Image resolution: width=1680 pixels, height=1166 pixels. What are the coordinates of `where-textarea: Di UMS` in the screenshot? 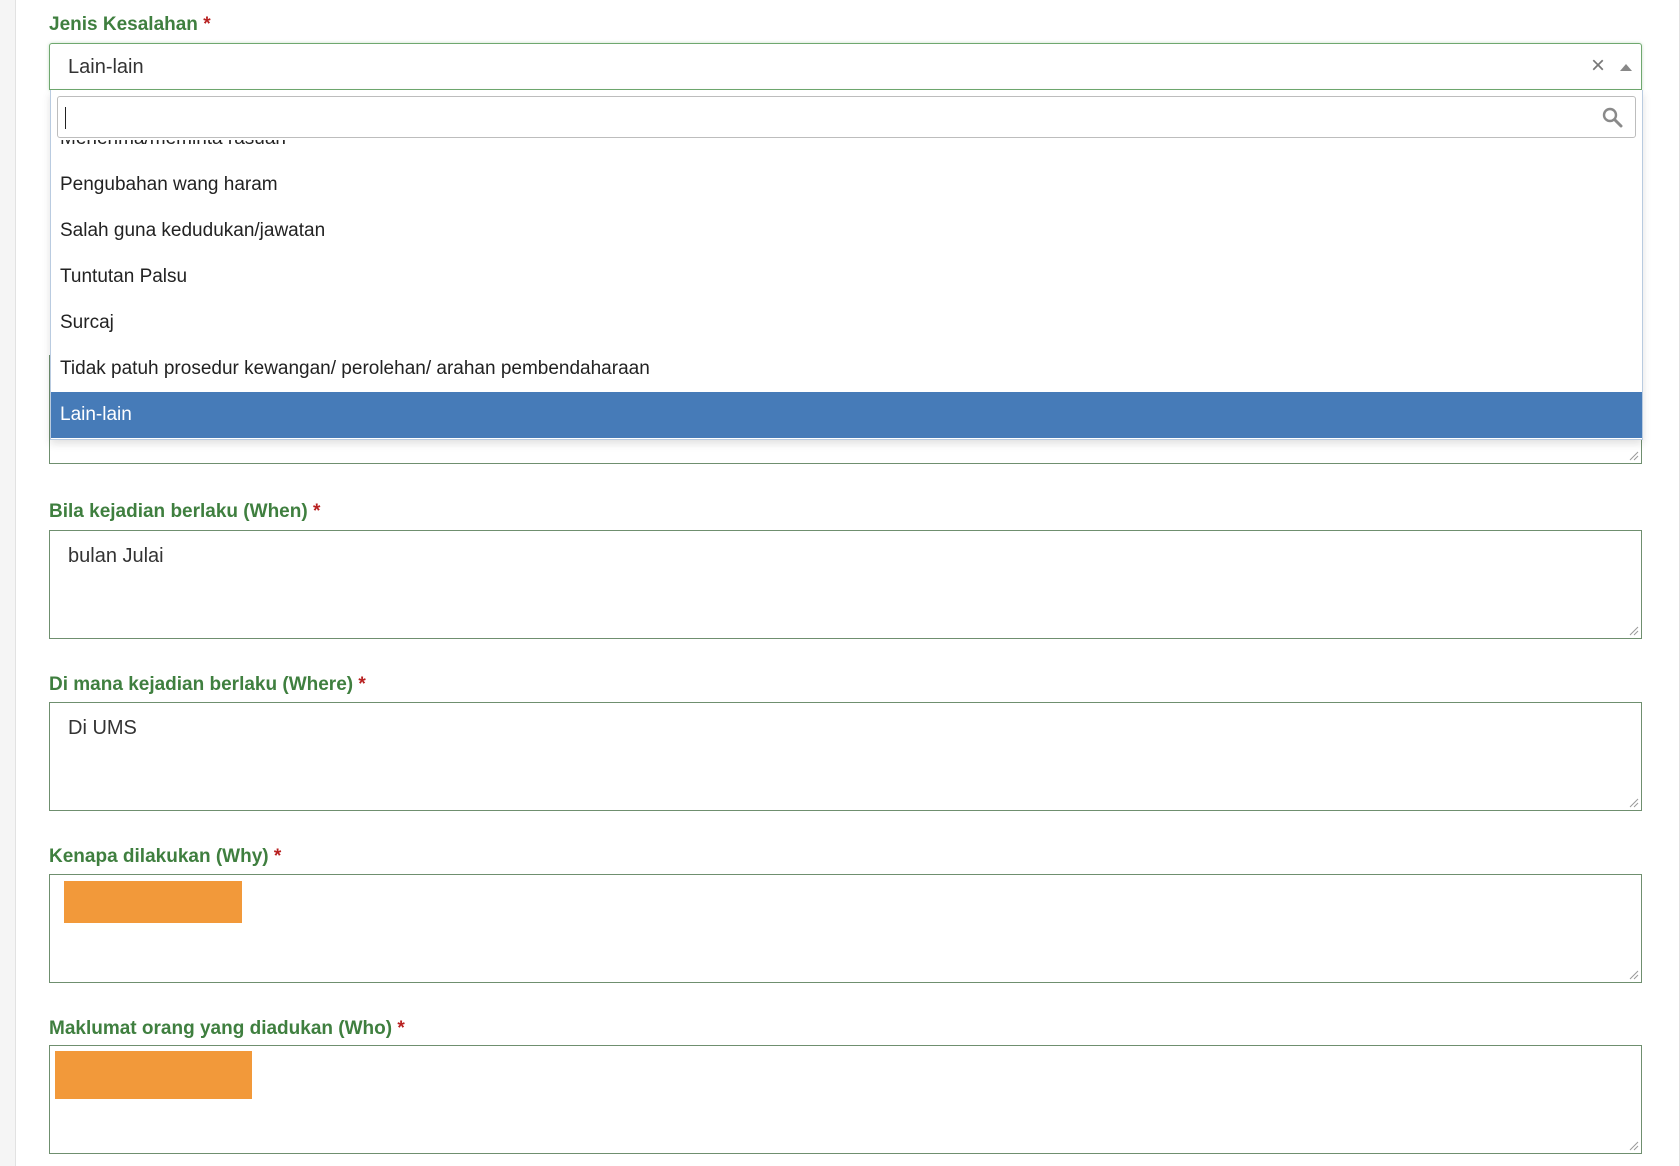 It's located at (845, 756).